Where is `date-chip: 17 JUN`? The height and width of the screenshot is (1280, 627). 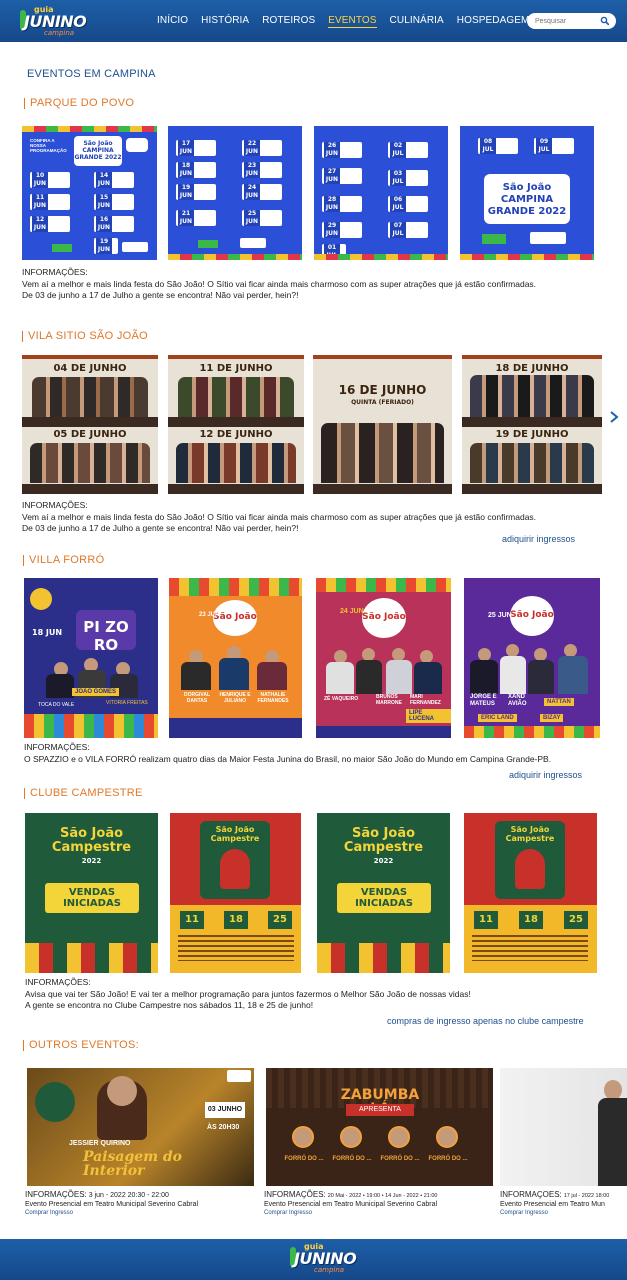
date-chip: 17 JUN is located at coordinates (186, 148).